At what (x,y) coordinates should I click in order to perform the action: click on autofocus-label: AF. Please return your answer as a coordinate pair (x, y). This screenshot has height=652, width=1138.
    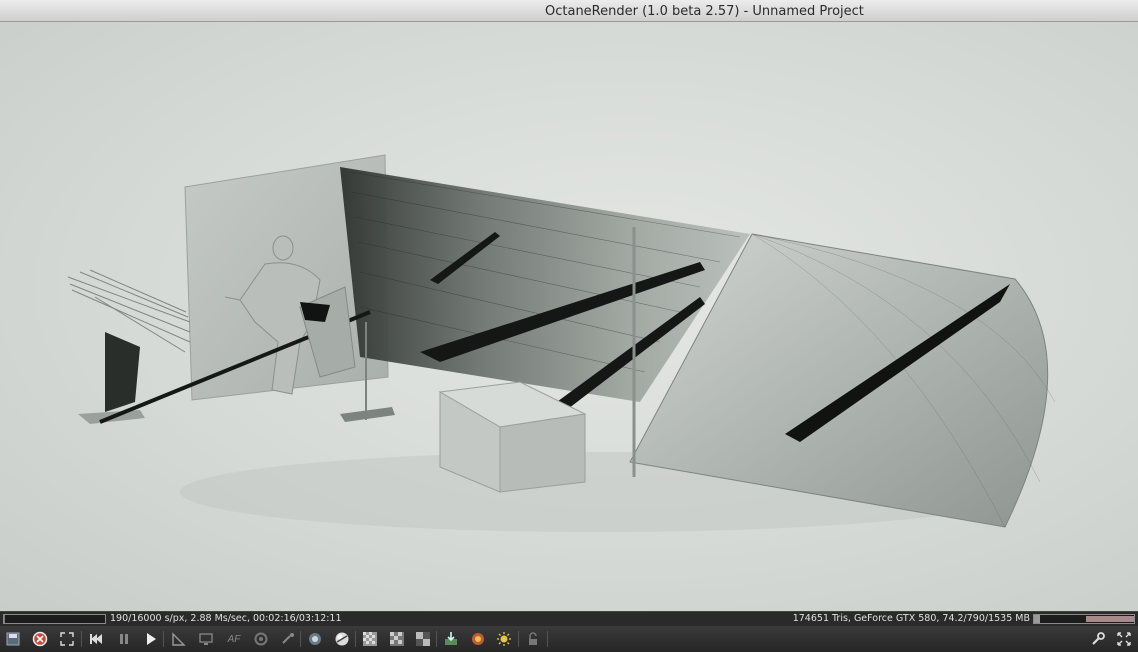
    Looking at the image, I should click on (234, 639).